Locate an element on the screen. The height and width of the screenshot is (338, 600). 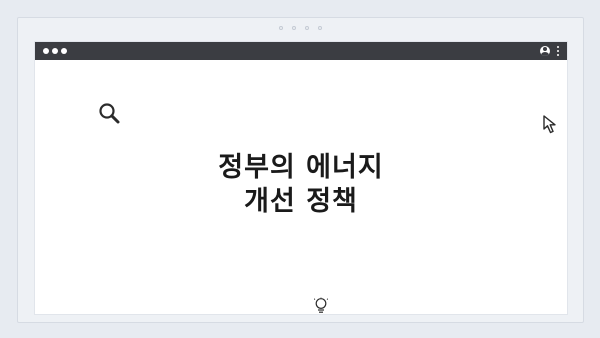
frame-dots is located at coordinates (300, 28).